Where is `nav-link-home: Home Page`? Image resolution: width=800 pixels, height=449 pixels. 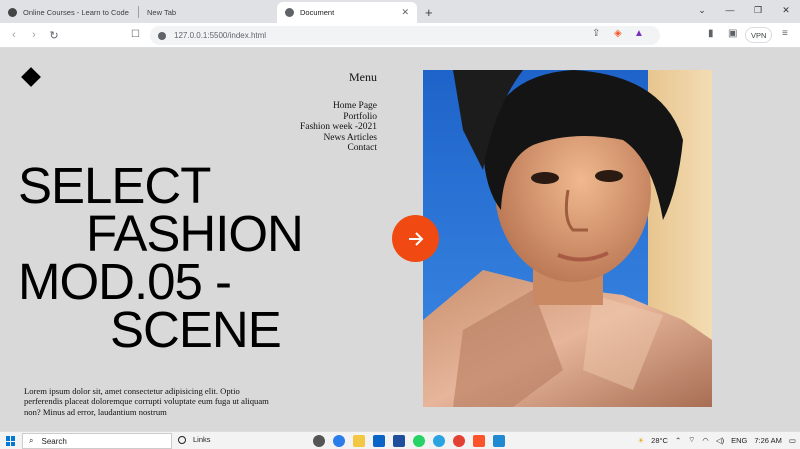
nav-link-home: Home Page is located at coordinates (338, 106).